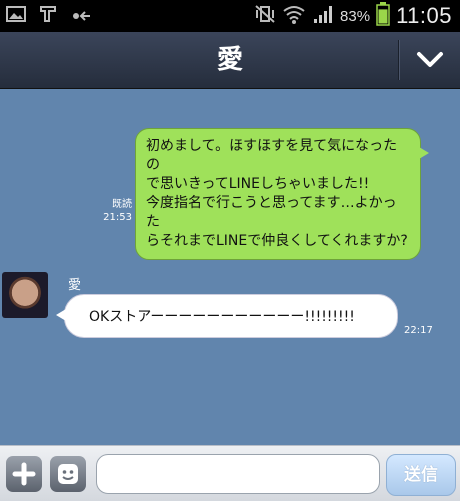  I want to click on message-text: OKストアーーーーーーーーーーー!!!!!!!!!, so click(222, 317).